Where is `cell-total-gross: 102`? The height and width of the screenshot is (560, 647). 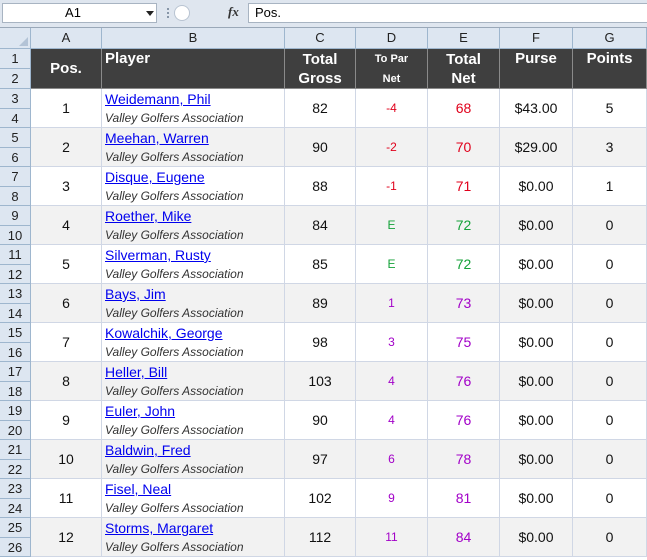 cell-total-gross: 102 is located at coordinates (320, 498).